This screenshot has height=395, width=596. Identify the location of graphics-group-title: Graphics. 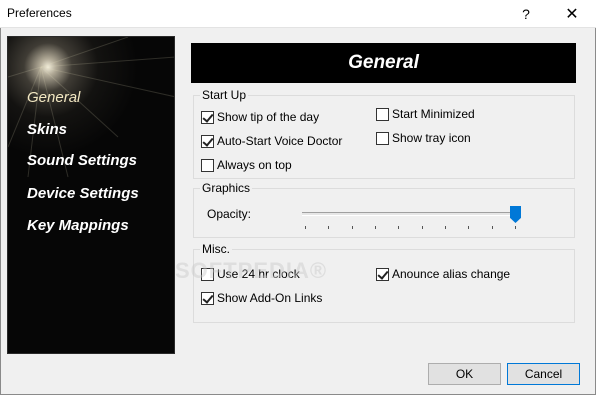
(226, 188).